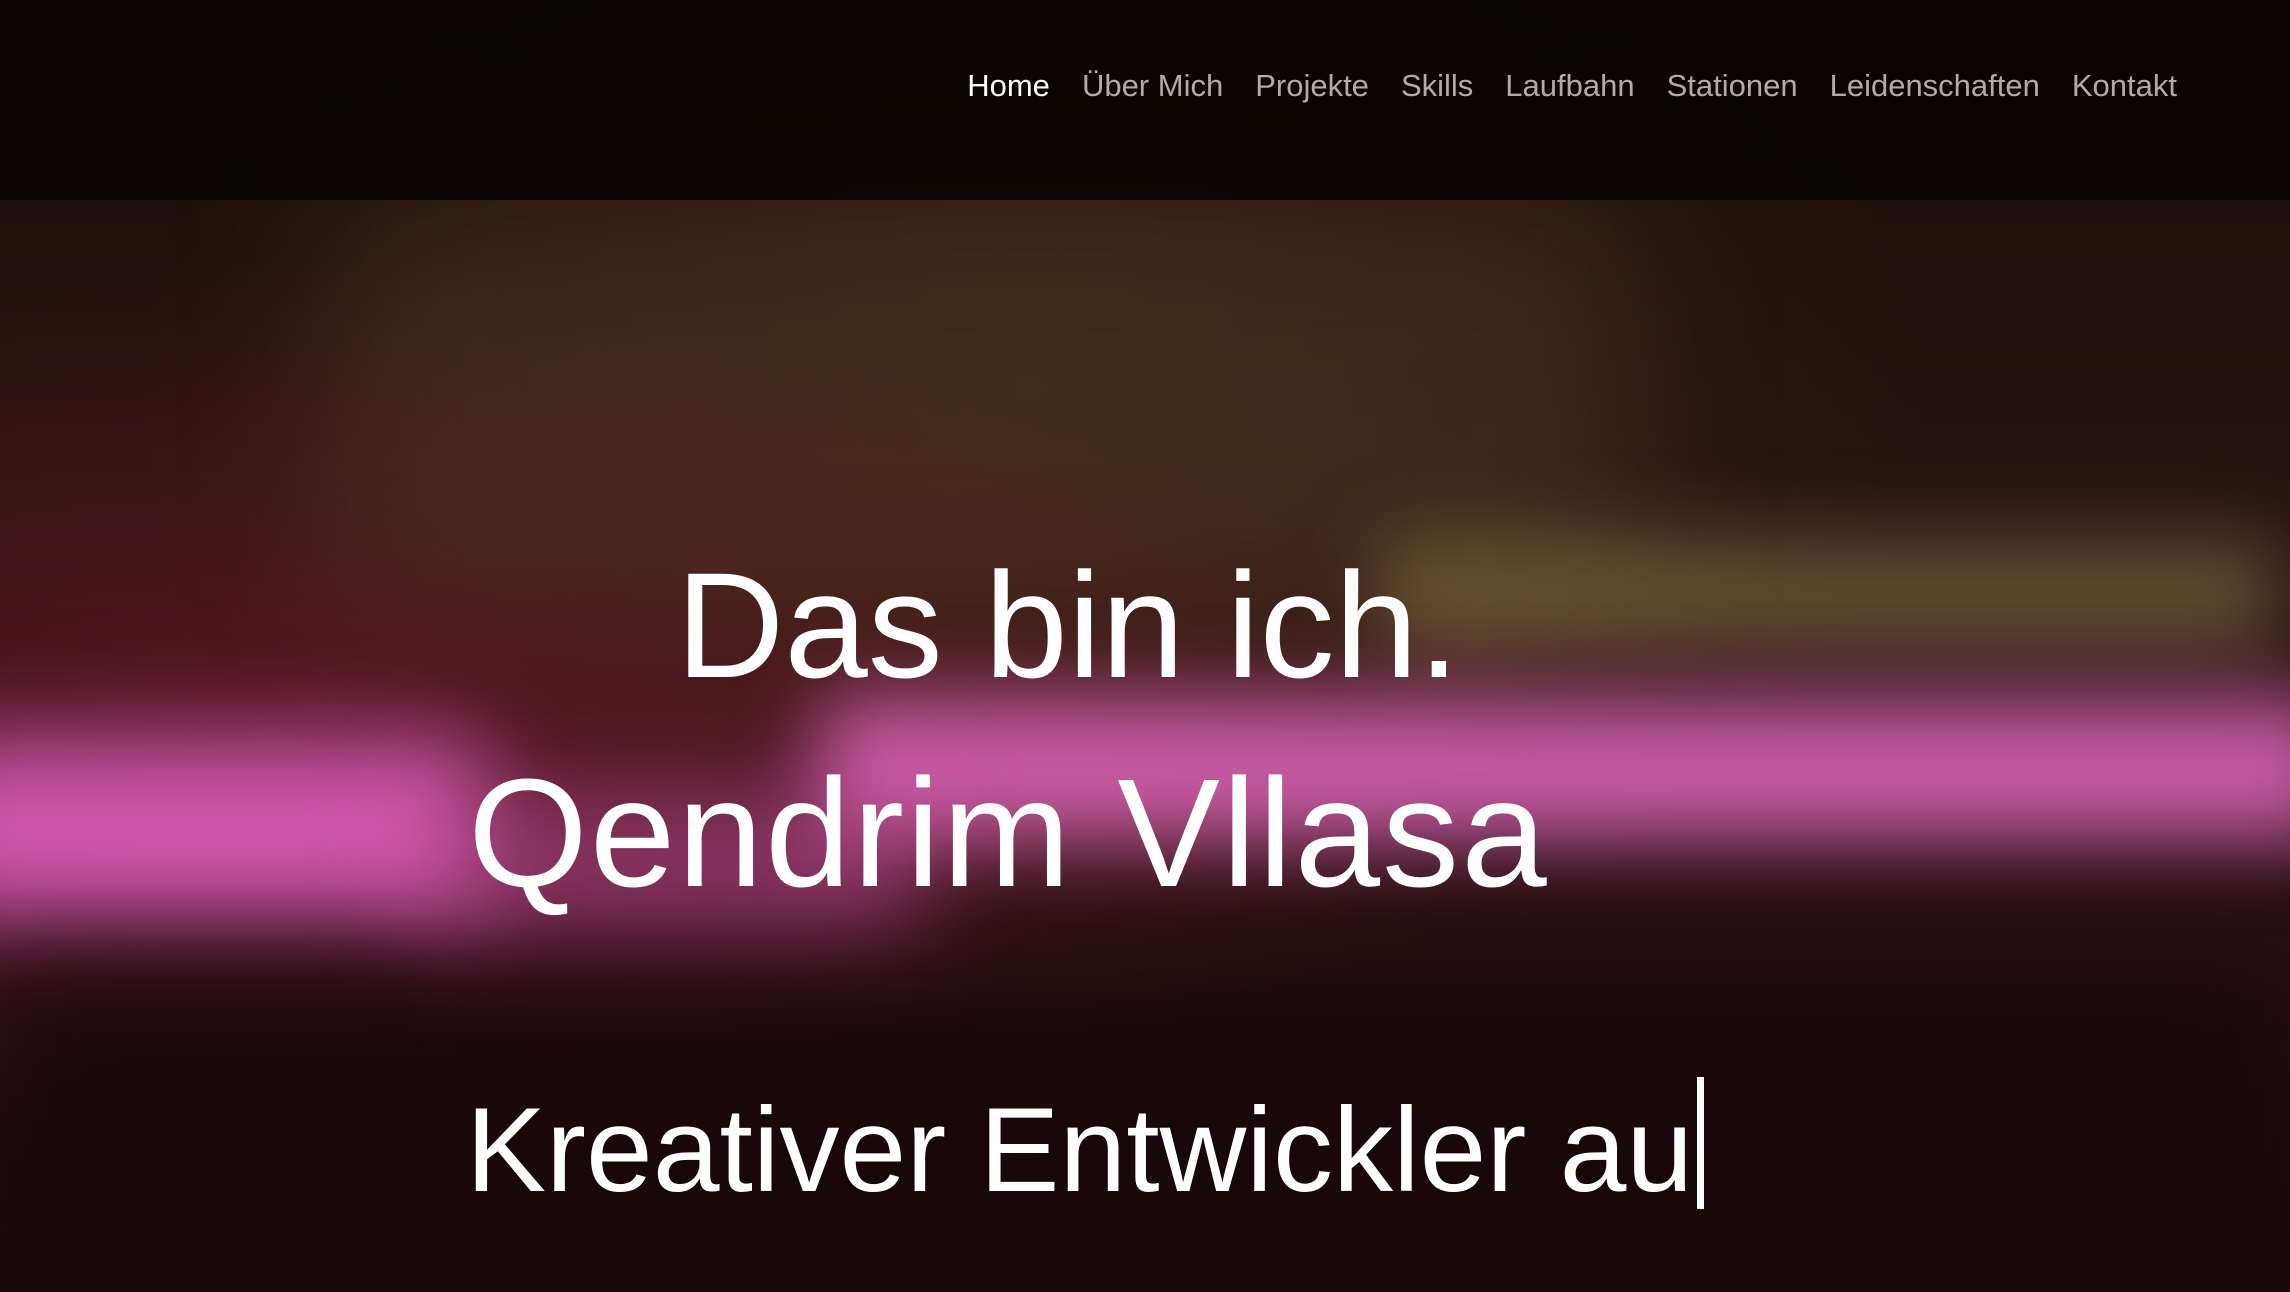  What do you see at coordinates (1830, 595) in the screenshot?
I see `background-lamp-glow` at bounding box center [1830, 595].